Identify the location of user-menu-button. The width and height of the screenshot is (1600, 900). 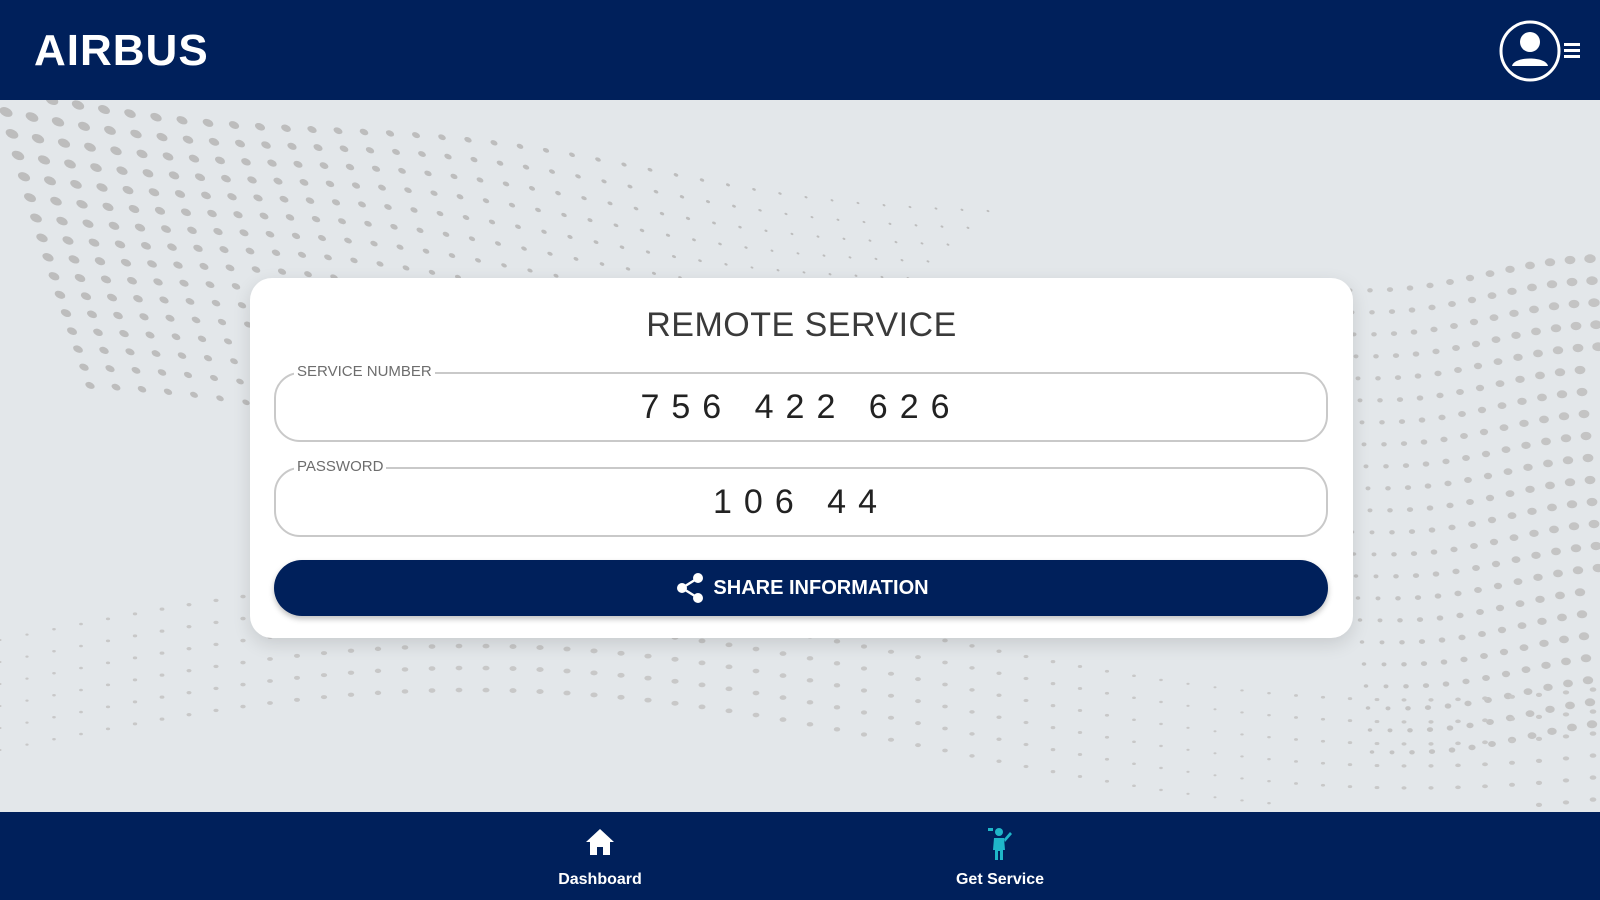
(1544, 51).